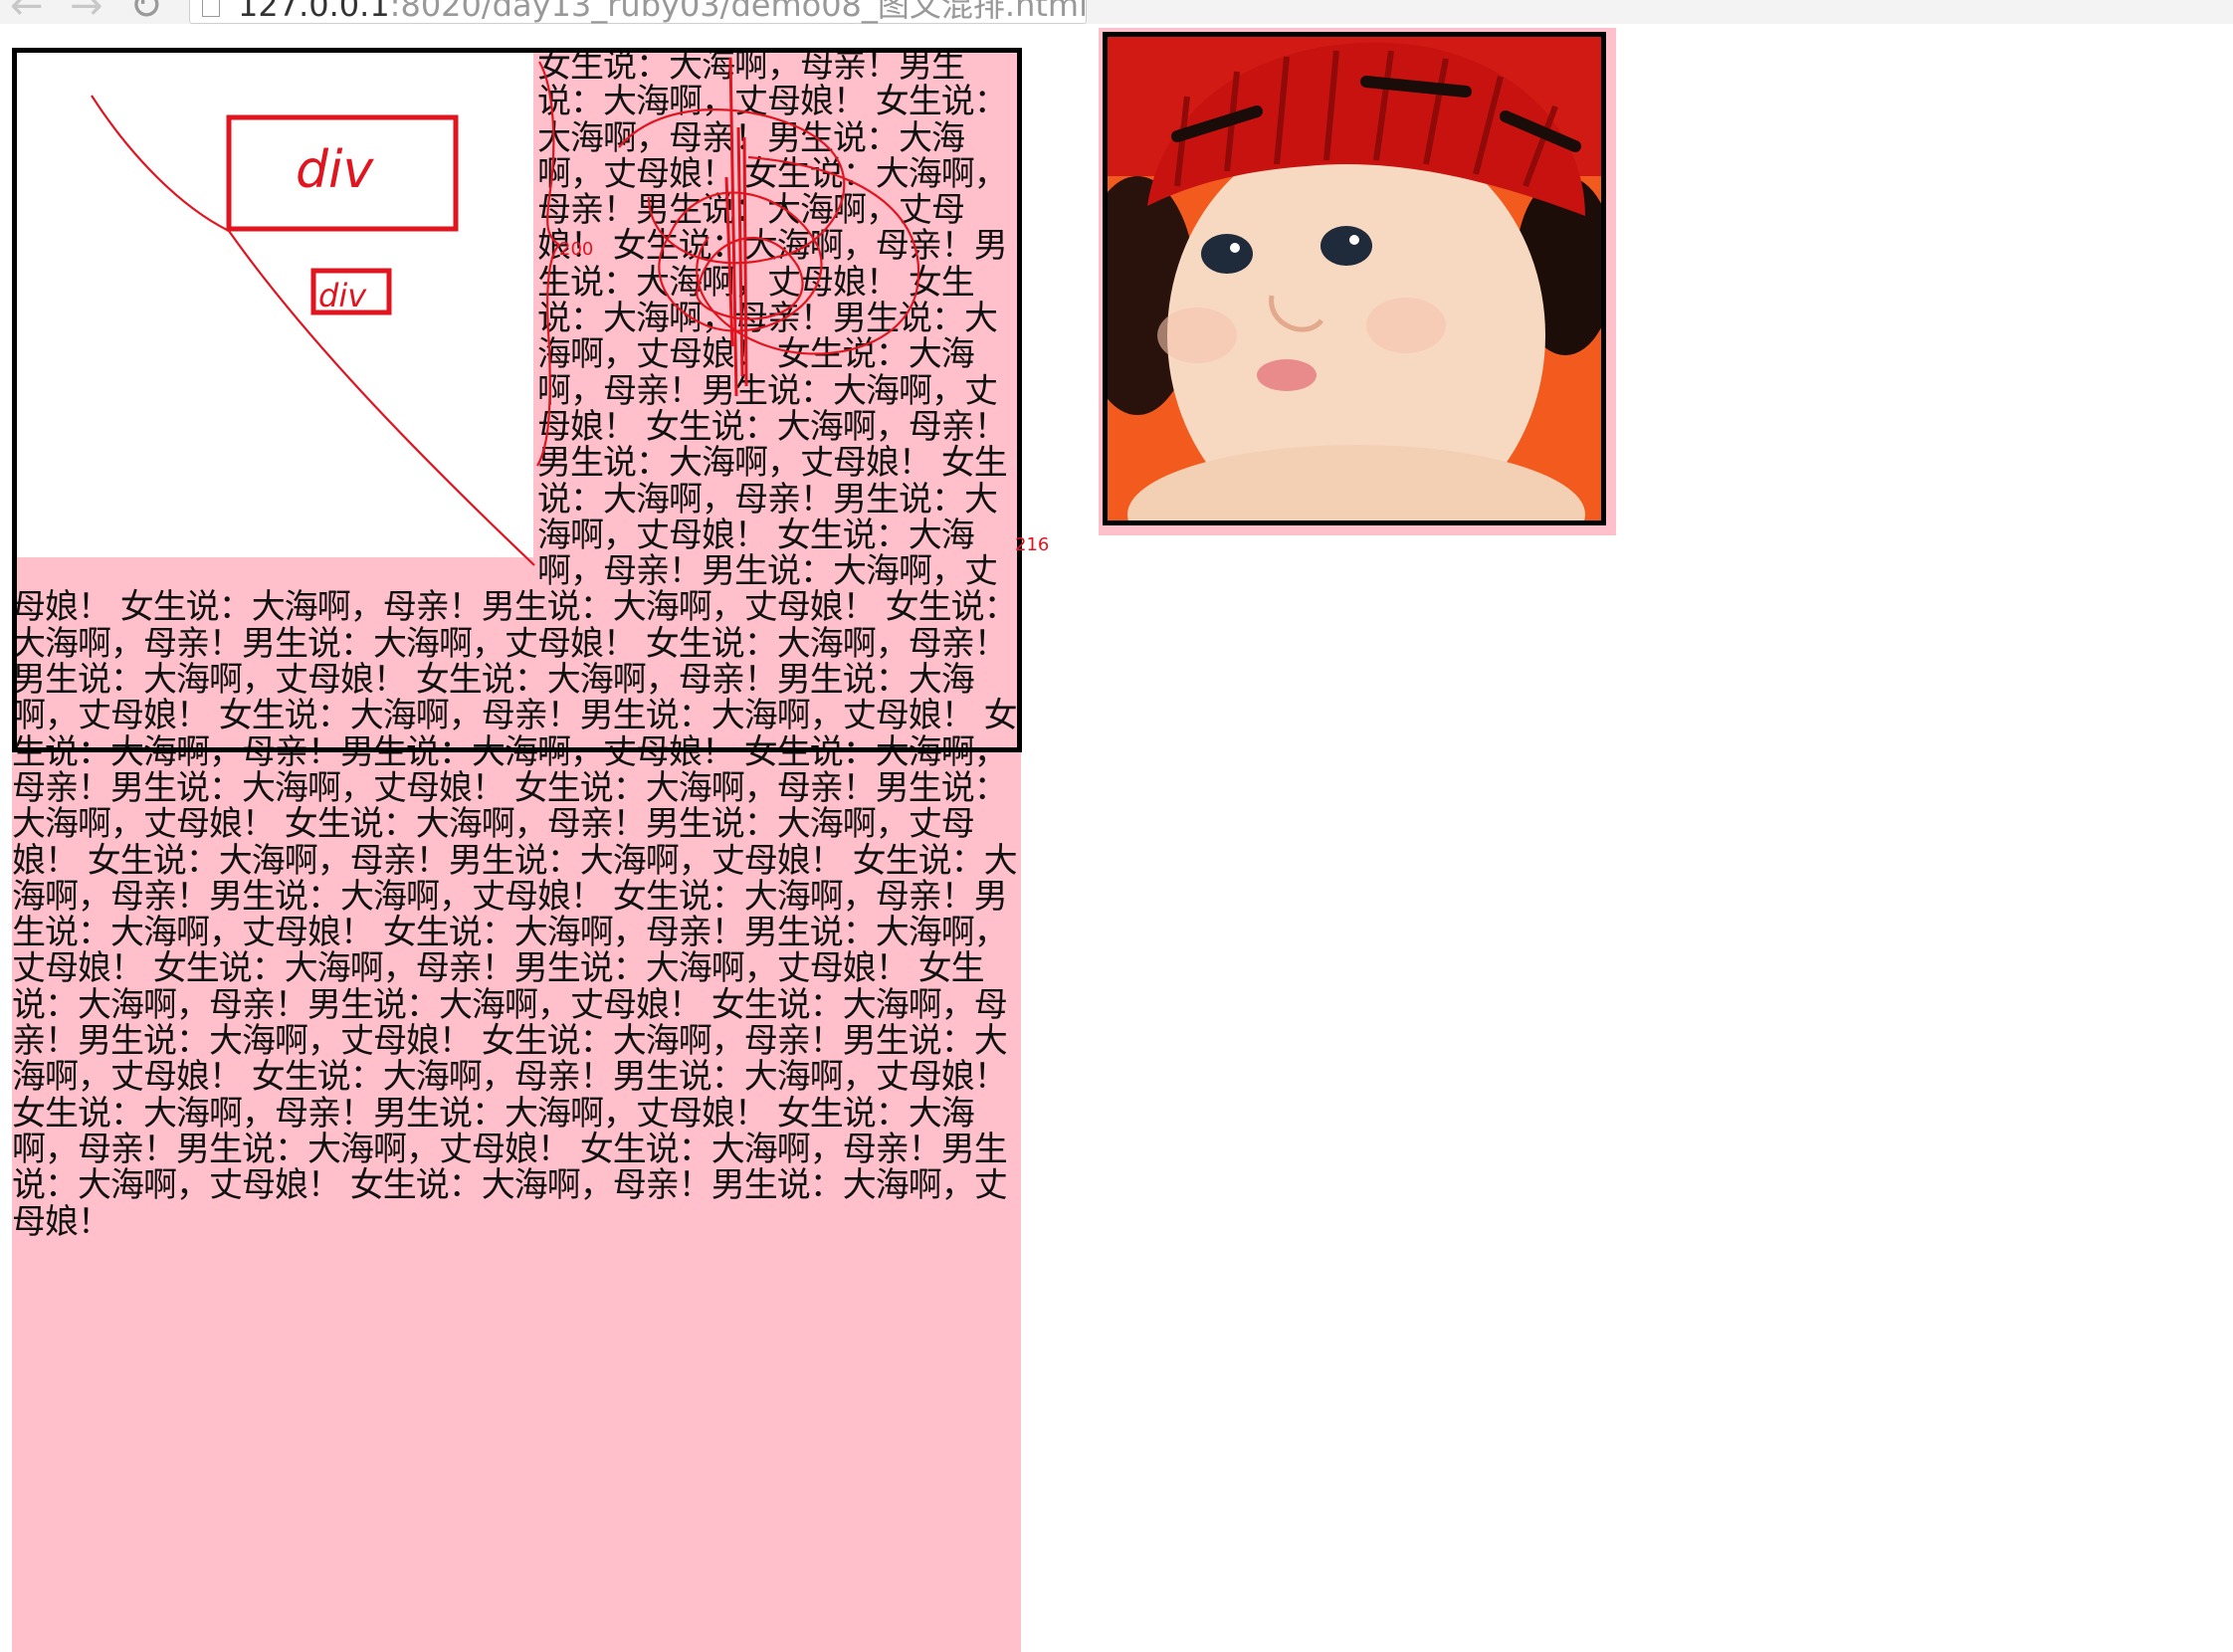 Image resolution: width=2233 pixels, height=1652 pixels. I want to click on baby-photo, so click(1354, 278).